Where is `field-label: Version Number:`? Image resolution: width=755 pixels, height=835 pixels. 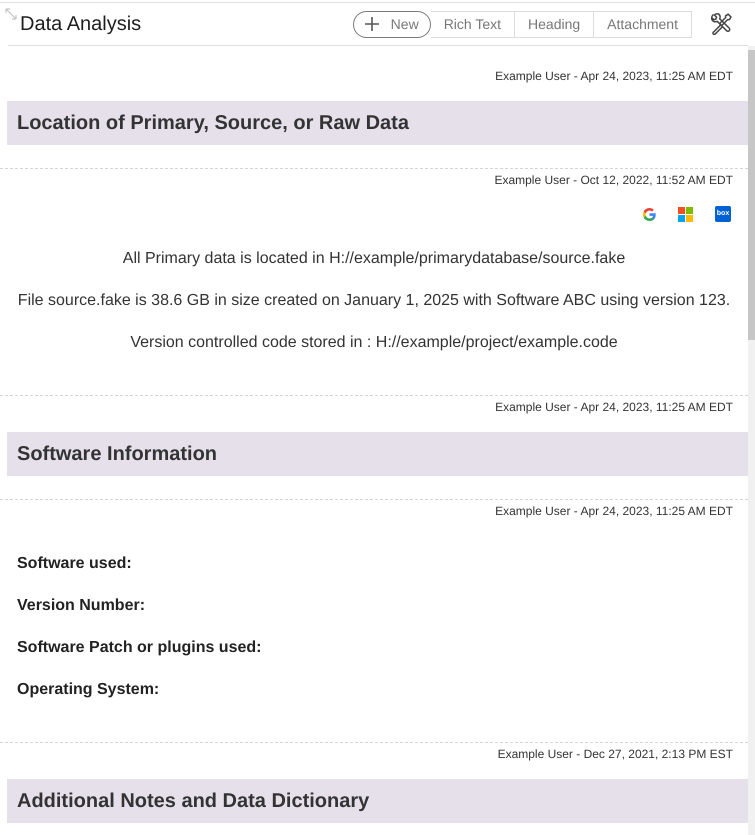
field-label: Version Number: is located at coordinates (81, 606).